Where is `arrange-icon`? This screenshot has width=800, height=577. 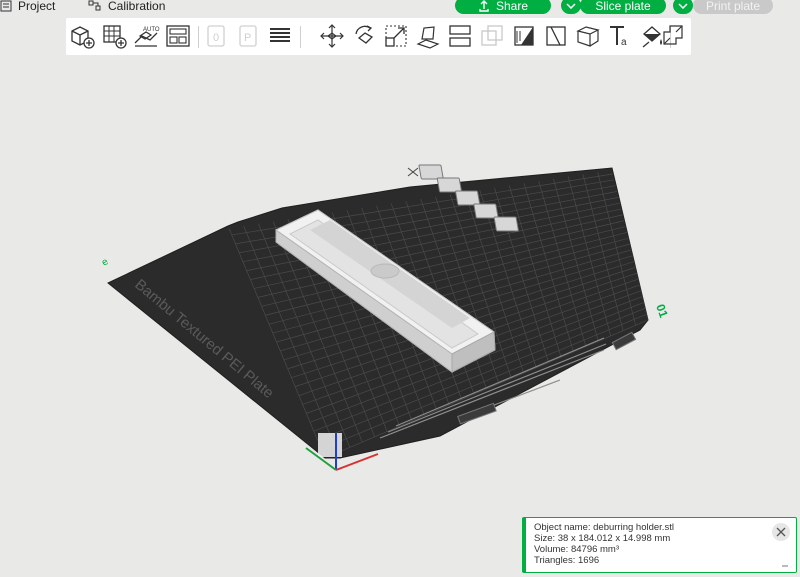
arrange-icon is located at coordinates (178, 36).